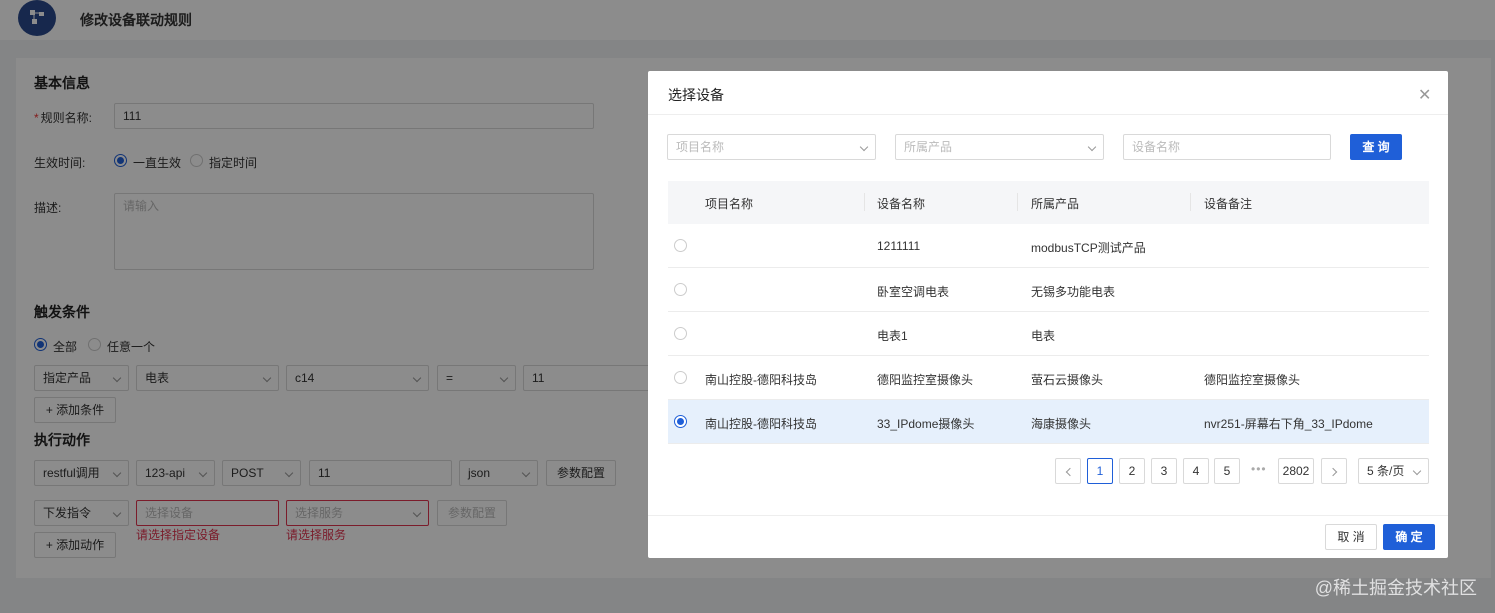  I want to click on modal-title: 选择设备, so click(696, 95).